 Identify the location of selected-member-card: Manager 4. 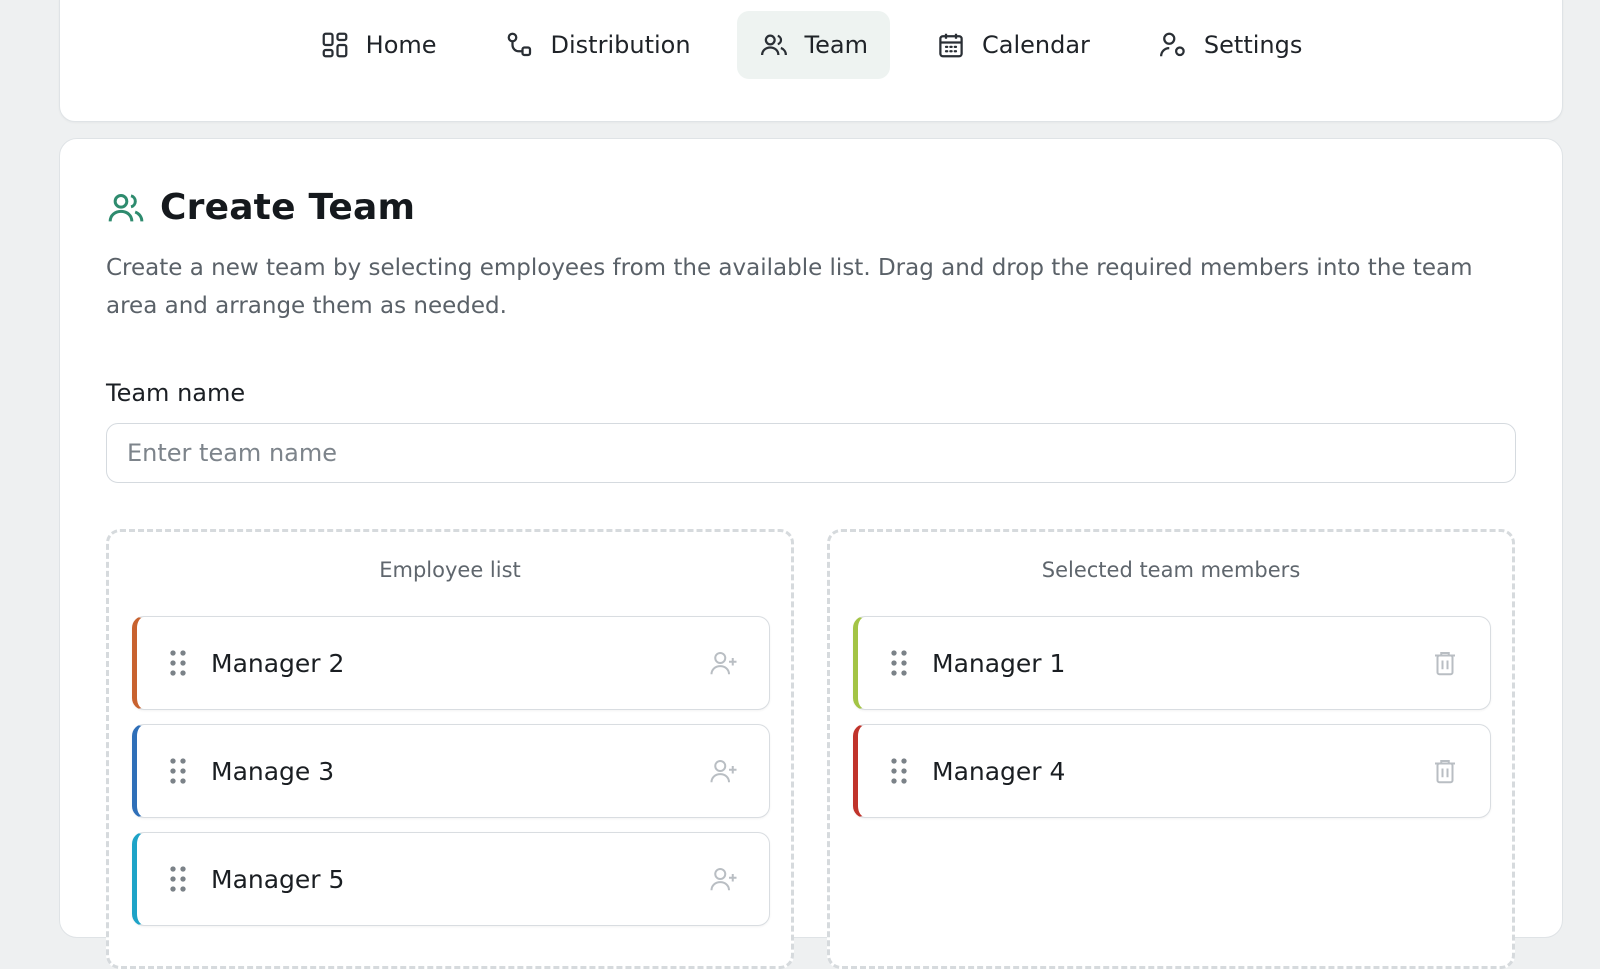
(1172, 771).